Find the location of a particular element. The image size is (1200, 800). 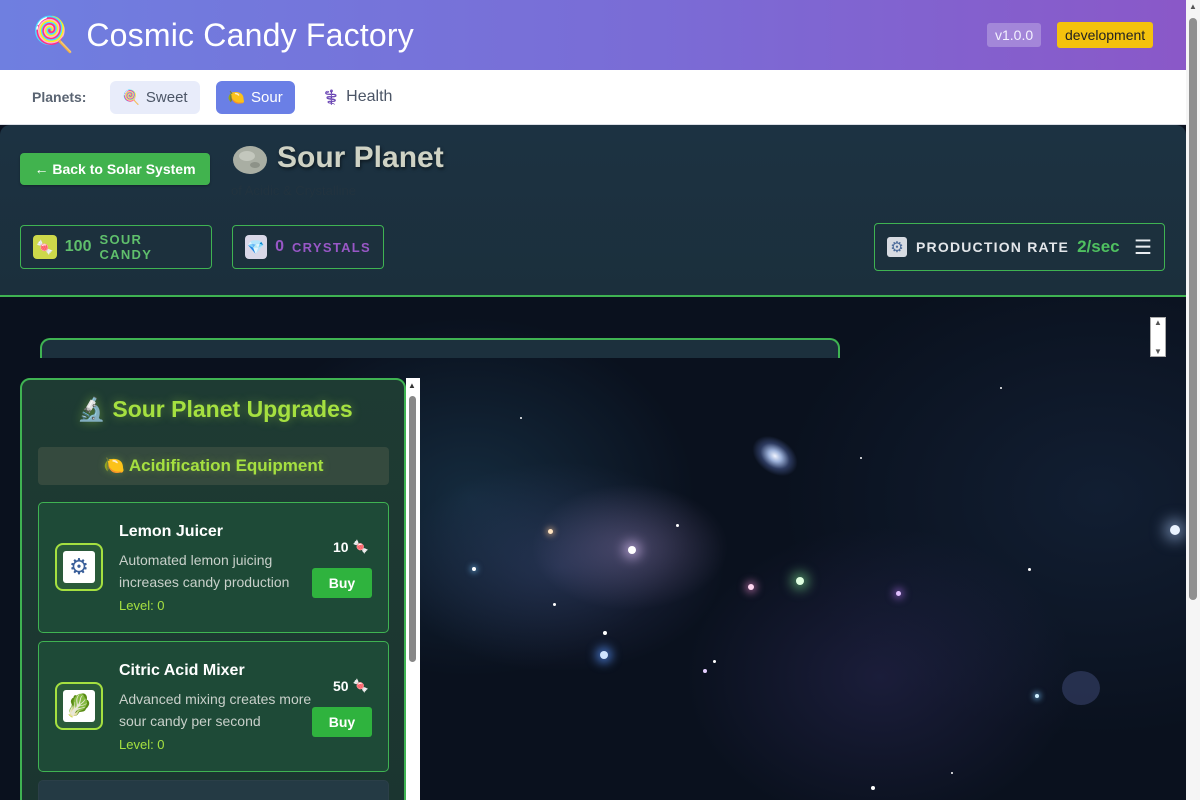

version-badge: v1.0.0 is located at coordinates (1014, 35).